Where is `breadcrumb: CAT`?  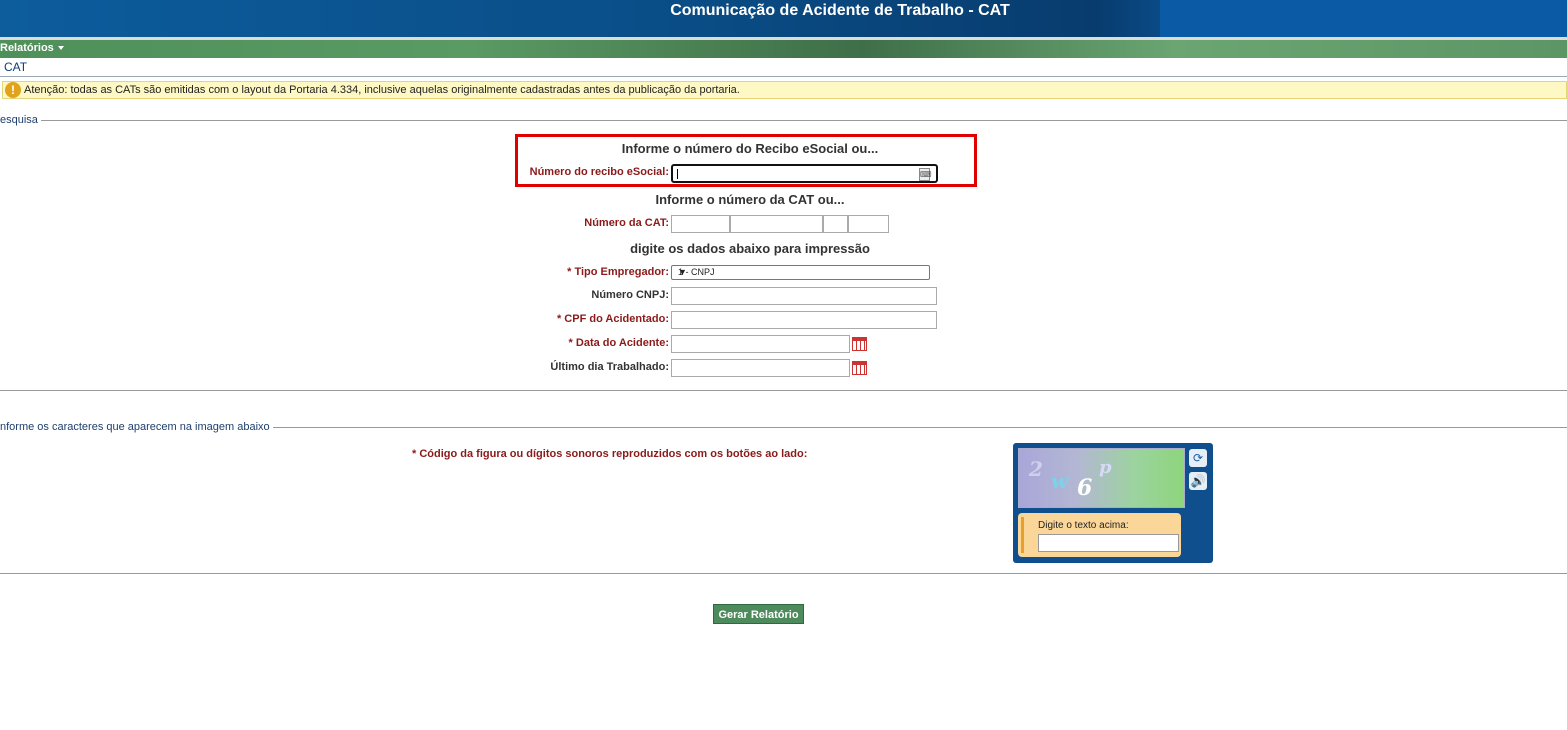
breadcrumb: CAT is located at coordinates (16, 67).